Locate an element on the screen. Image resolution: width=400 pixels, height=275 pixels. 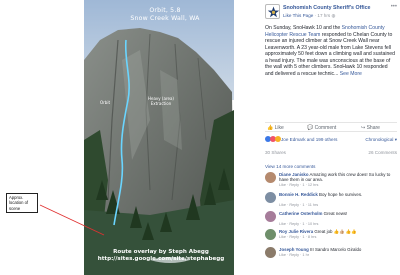
label-extraction-line2: Extraction is located at coordinates (161, 103).